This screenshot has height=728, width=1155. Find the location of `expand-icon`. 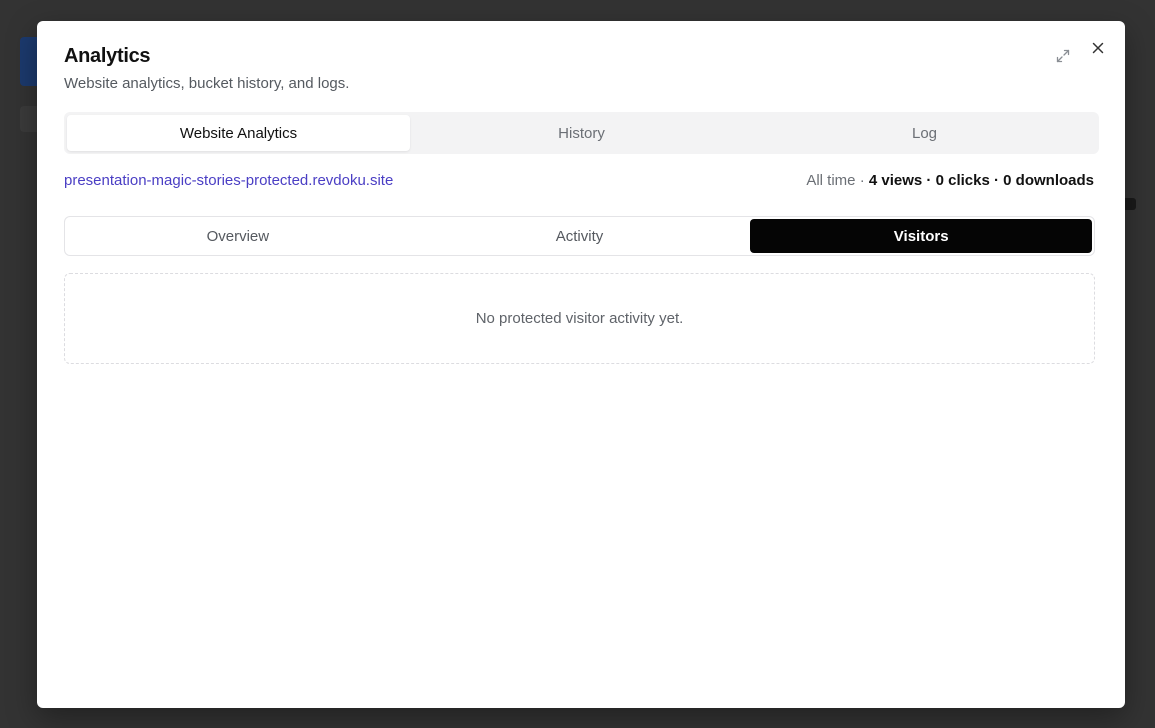

expand-icon is located at coordinates (1063, 56).